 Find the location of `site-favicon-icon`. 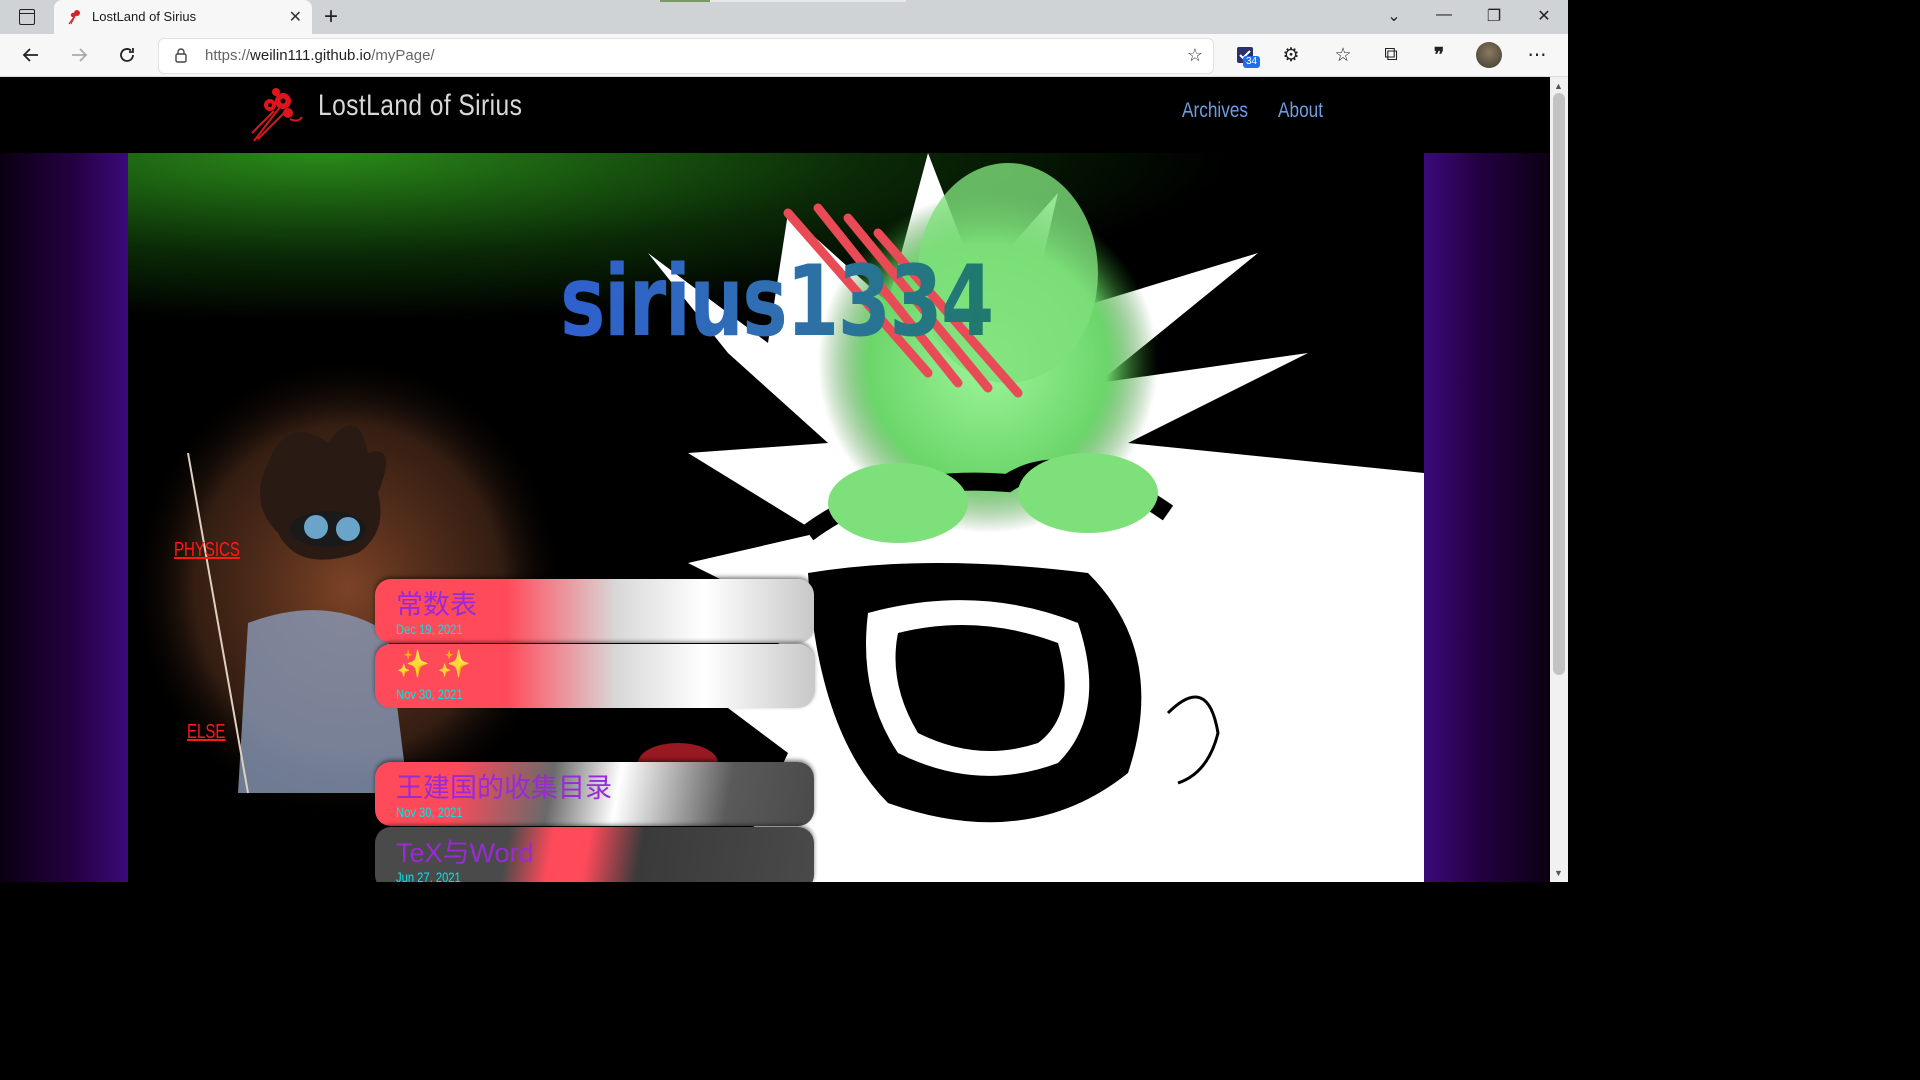

site-favicon-icon is located at coordinates (74, 17).